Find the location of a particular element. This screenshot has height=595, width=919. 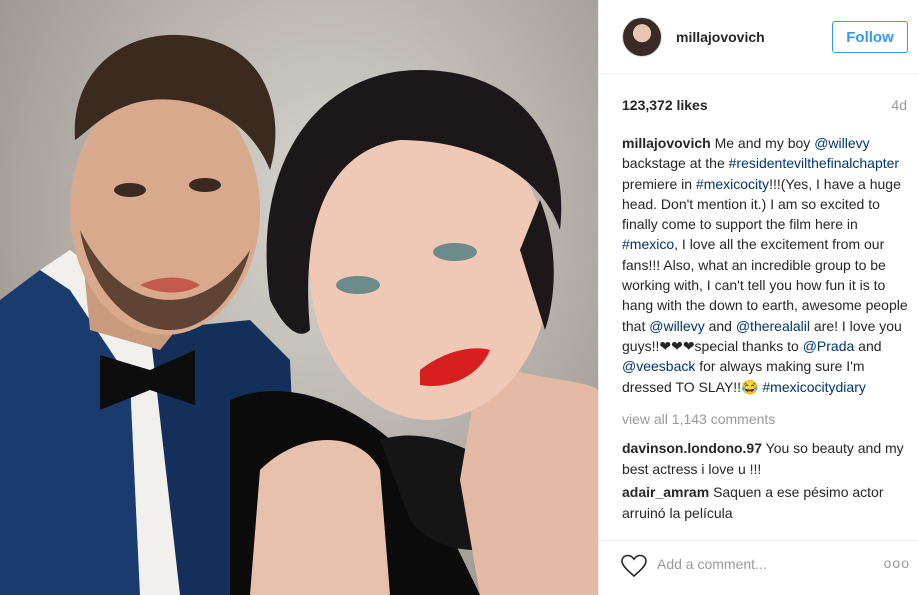

post-footer: Add a comment... ooo is located at coordinates (759, 567).